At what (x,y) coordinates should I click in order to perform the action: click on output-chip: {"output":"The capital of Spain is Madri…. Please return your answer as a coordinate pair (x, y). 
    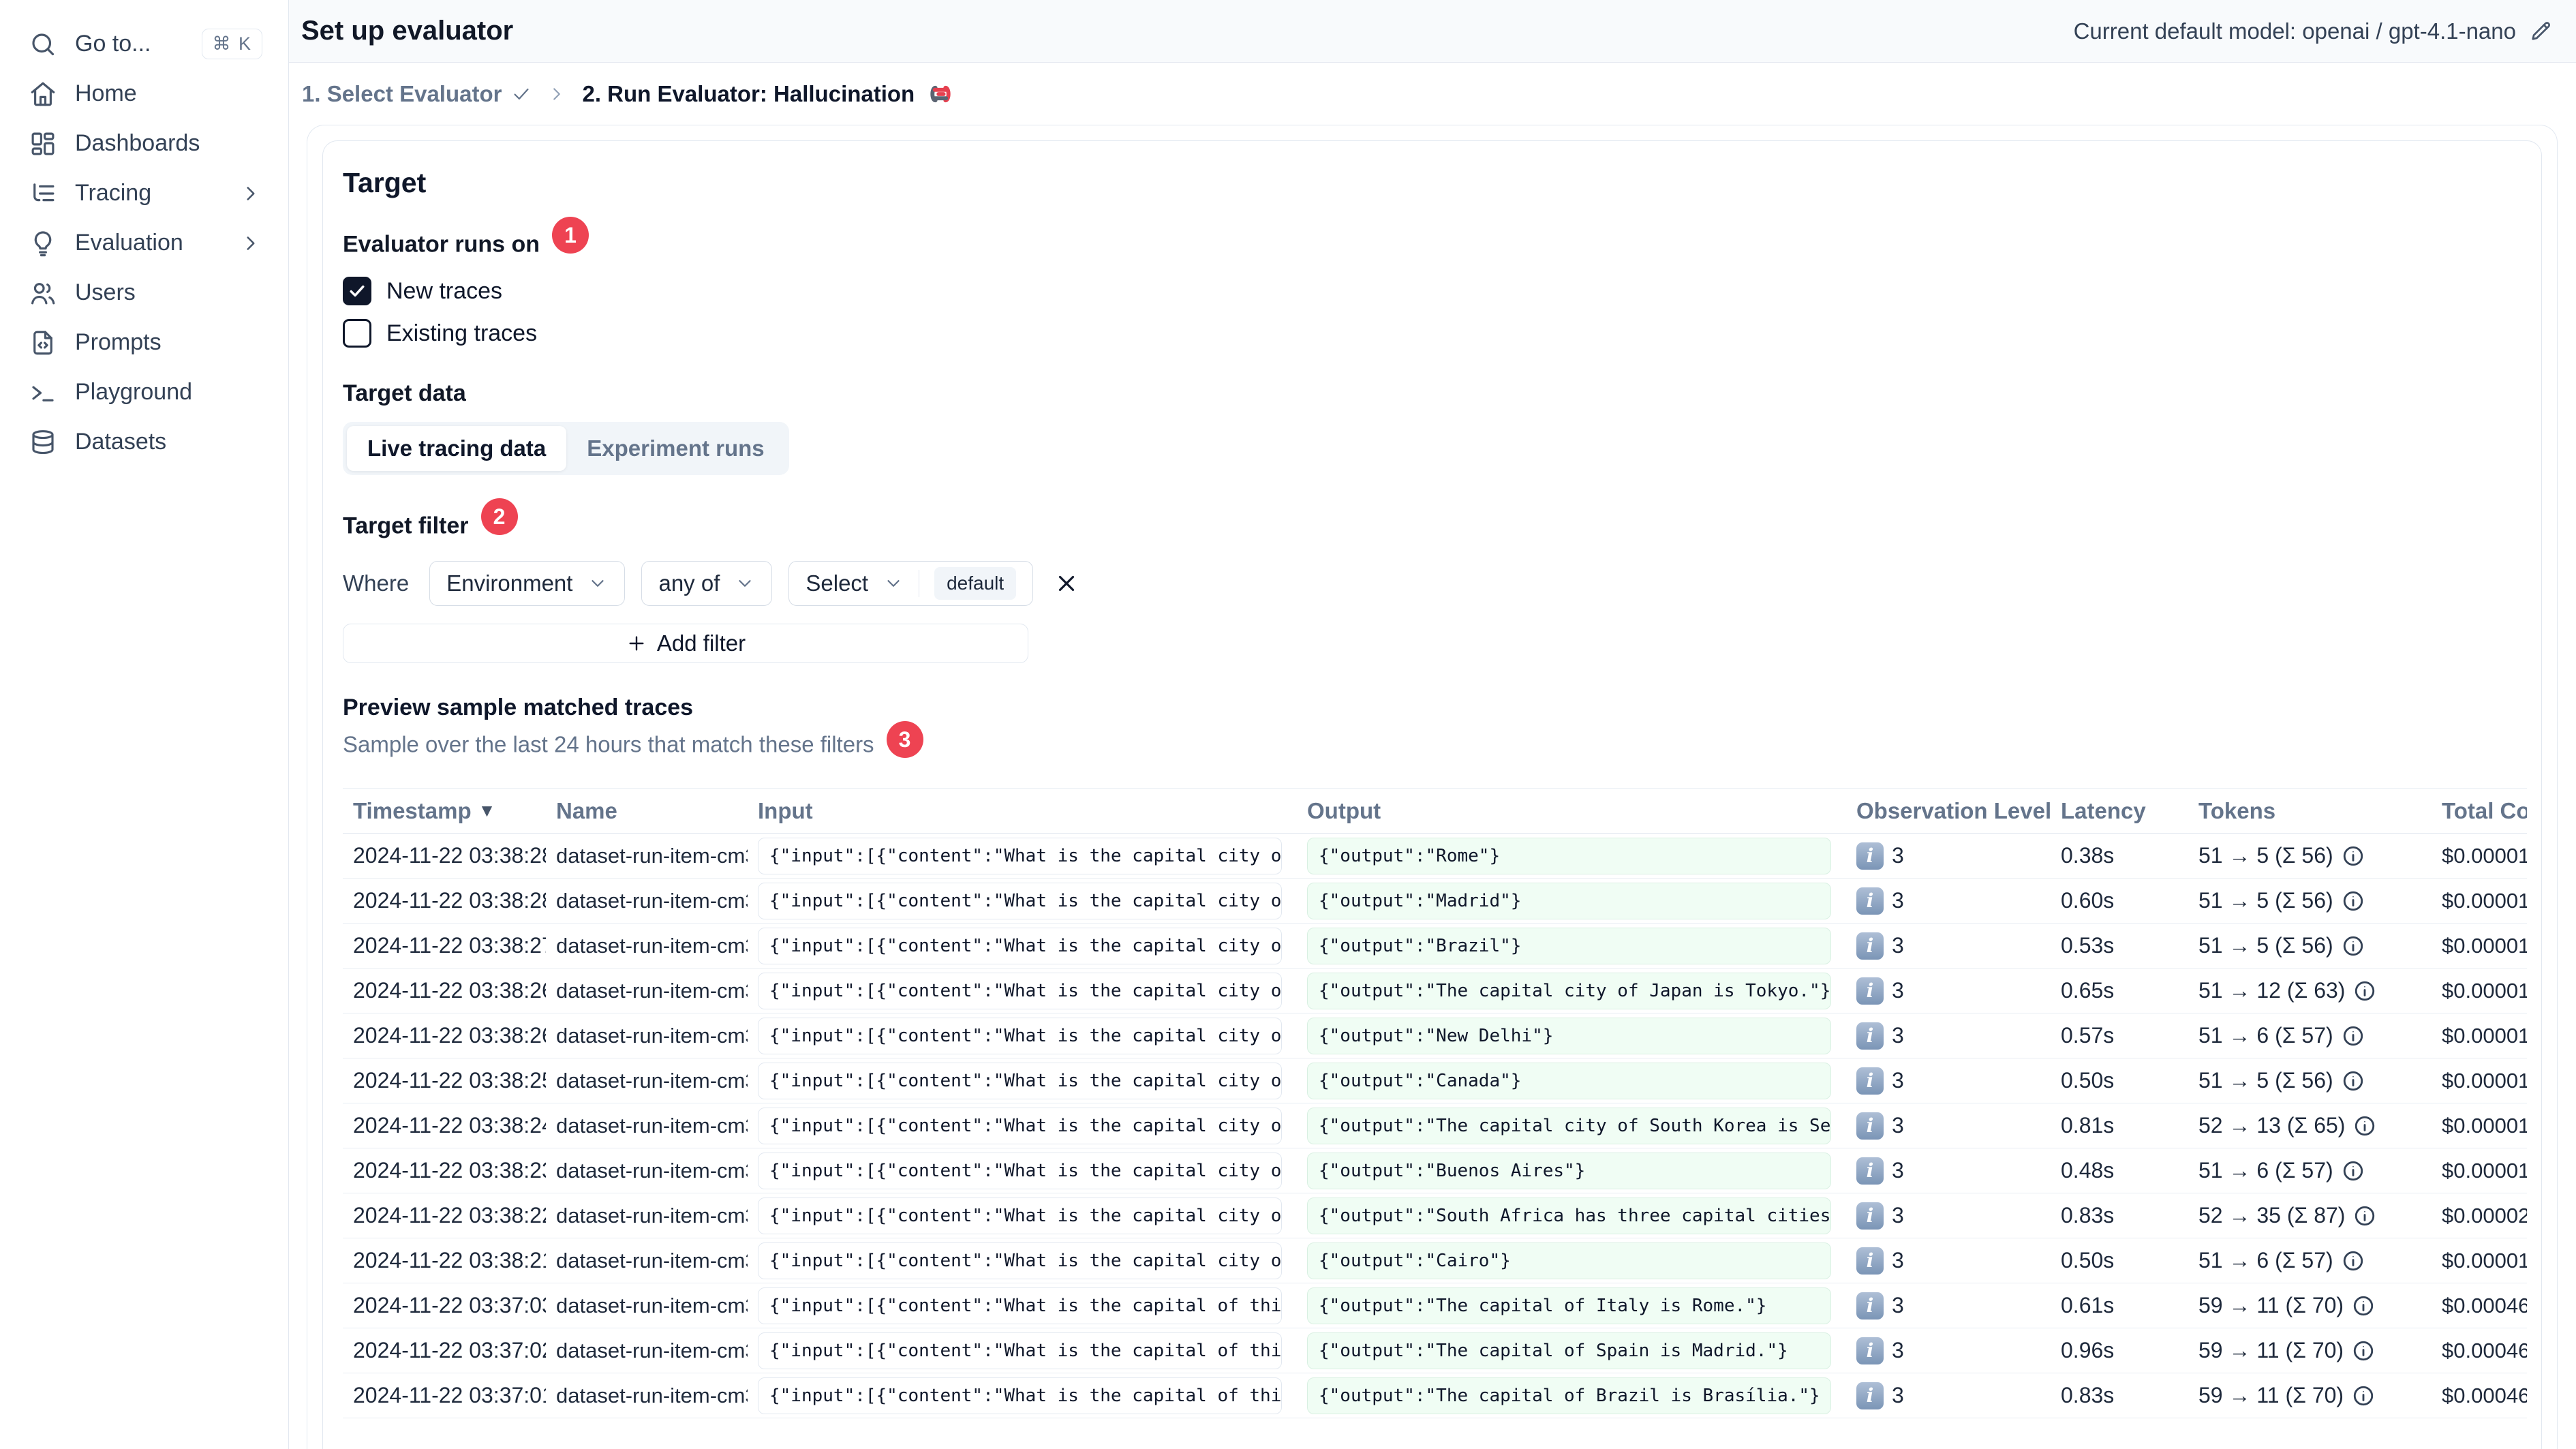
    Looking at the image, I should click on (1569, 1350).